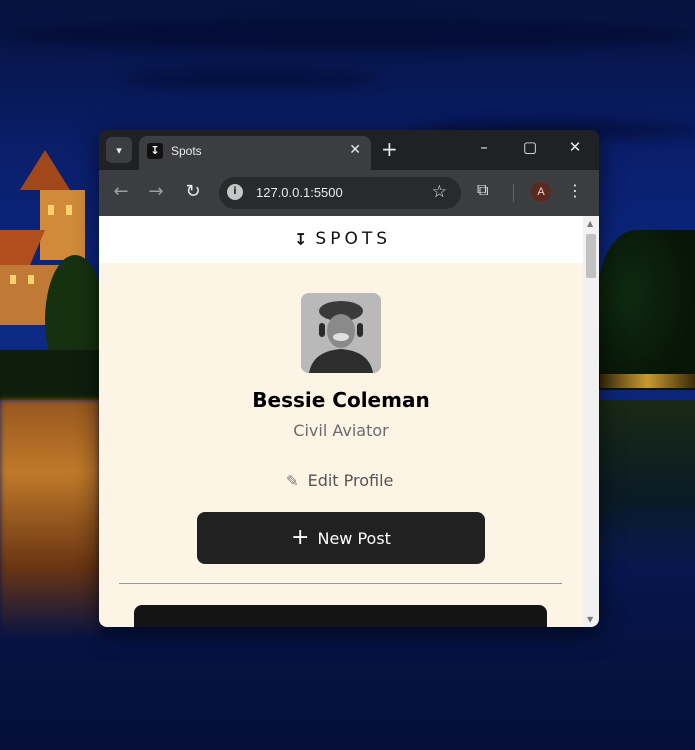 The image size is (695, 750). Describe the element at coordinates (121, 192) in the screenshot. I see `back-button: ←` at that location.